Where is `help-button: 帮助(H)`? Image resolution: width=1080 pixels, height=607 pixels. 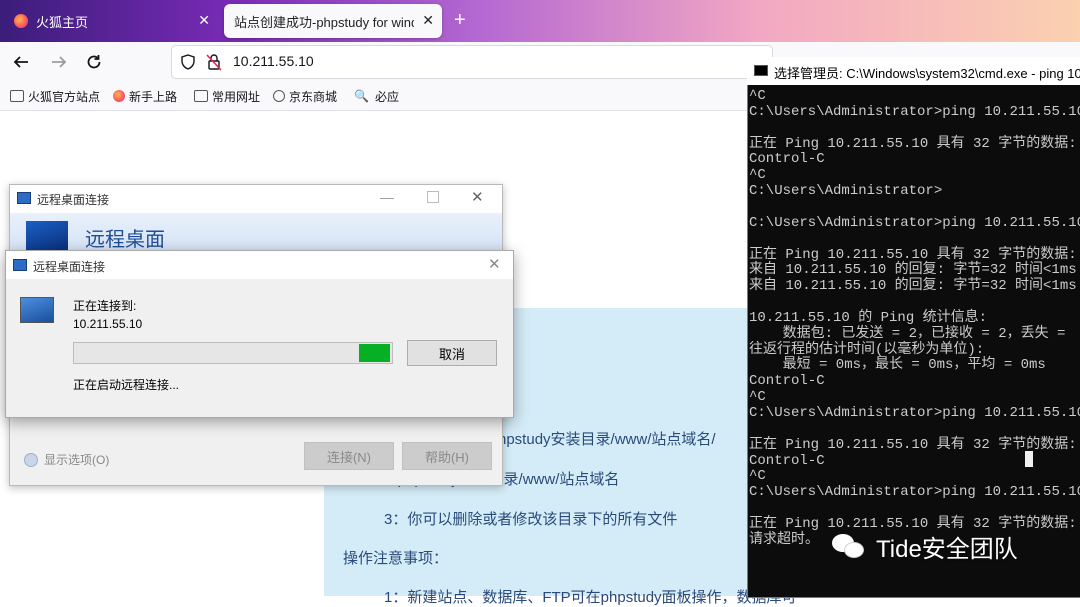 help-button: 帮助(H) is located at coordinates (447, 456).